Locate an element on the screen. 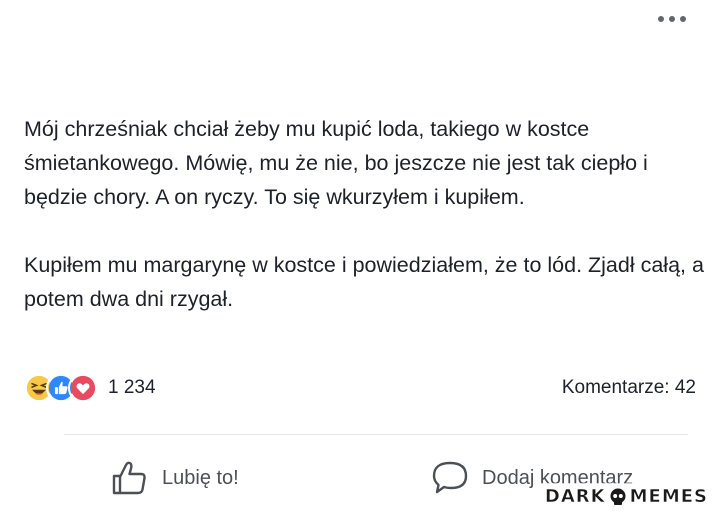 The height and width of the screenshot is (516, 720). love-icon is located at coordinates (83, 388).